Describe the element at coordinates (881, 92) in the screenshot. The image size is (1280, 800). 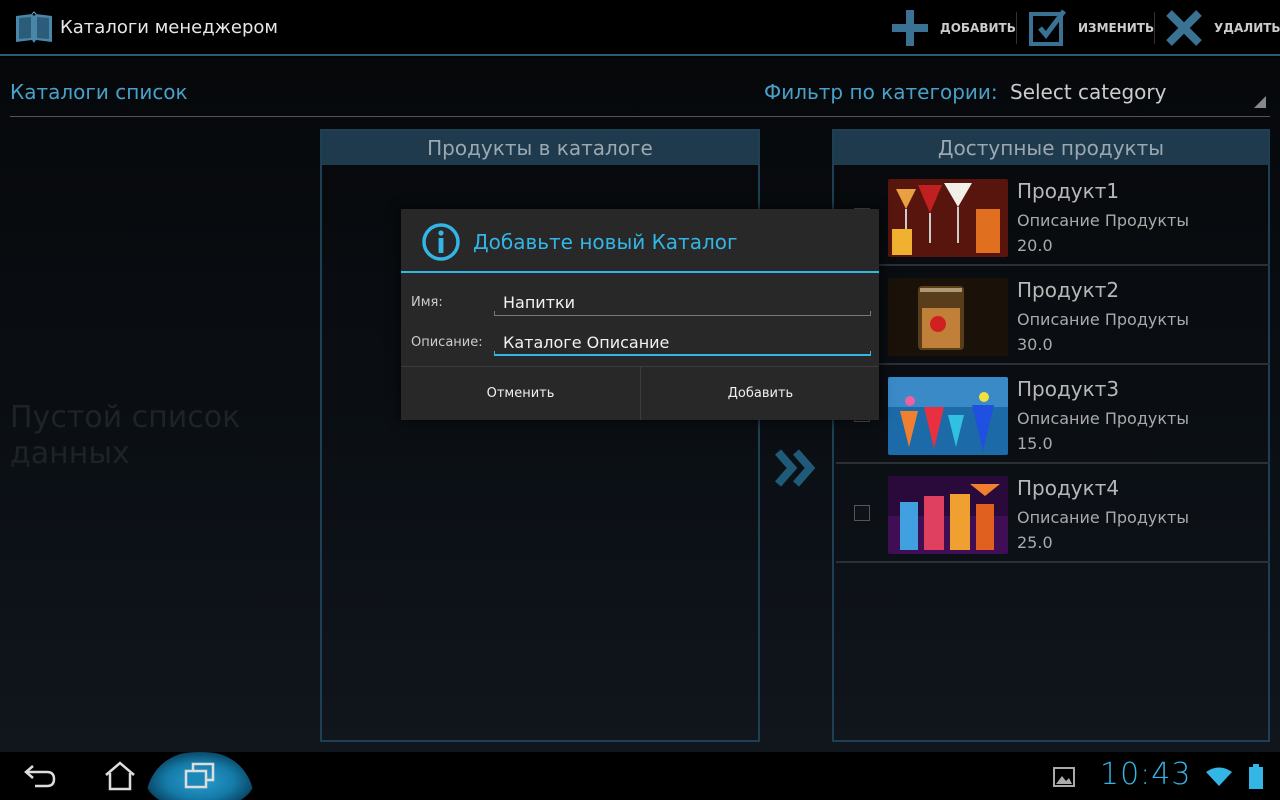
I see `category-filter-label: Фильтр по категории:` at that location.